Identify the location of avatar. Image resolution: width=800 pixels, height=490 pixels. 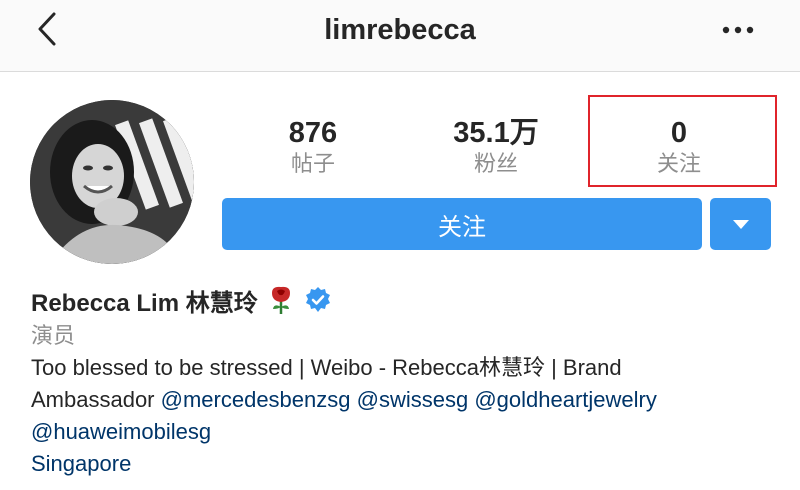
(112, 182).